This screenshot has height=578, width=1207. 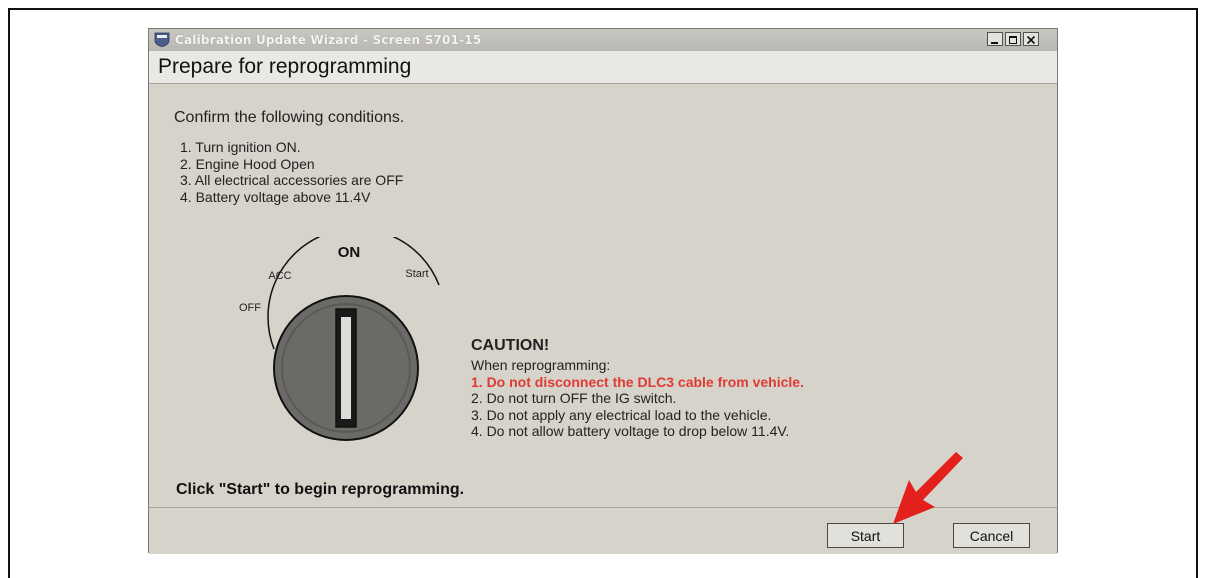 I want to click on close-button, so click(x=1031, y=39).